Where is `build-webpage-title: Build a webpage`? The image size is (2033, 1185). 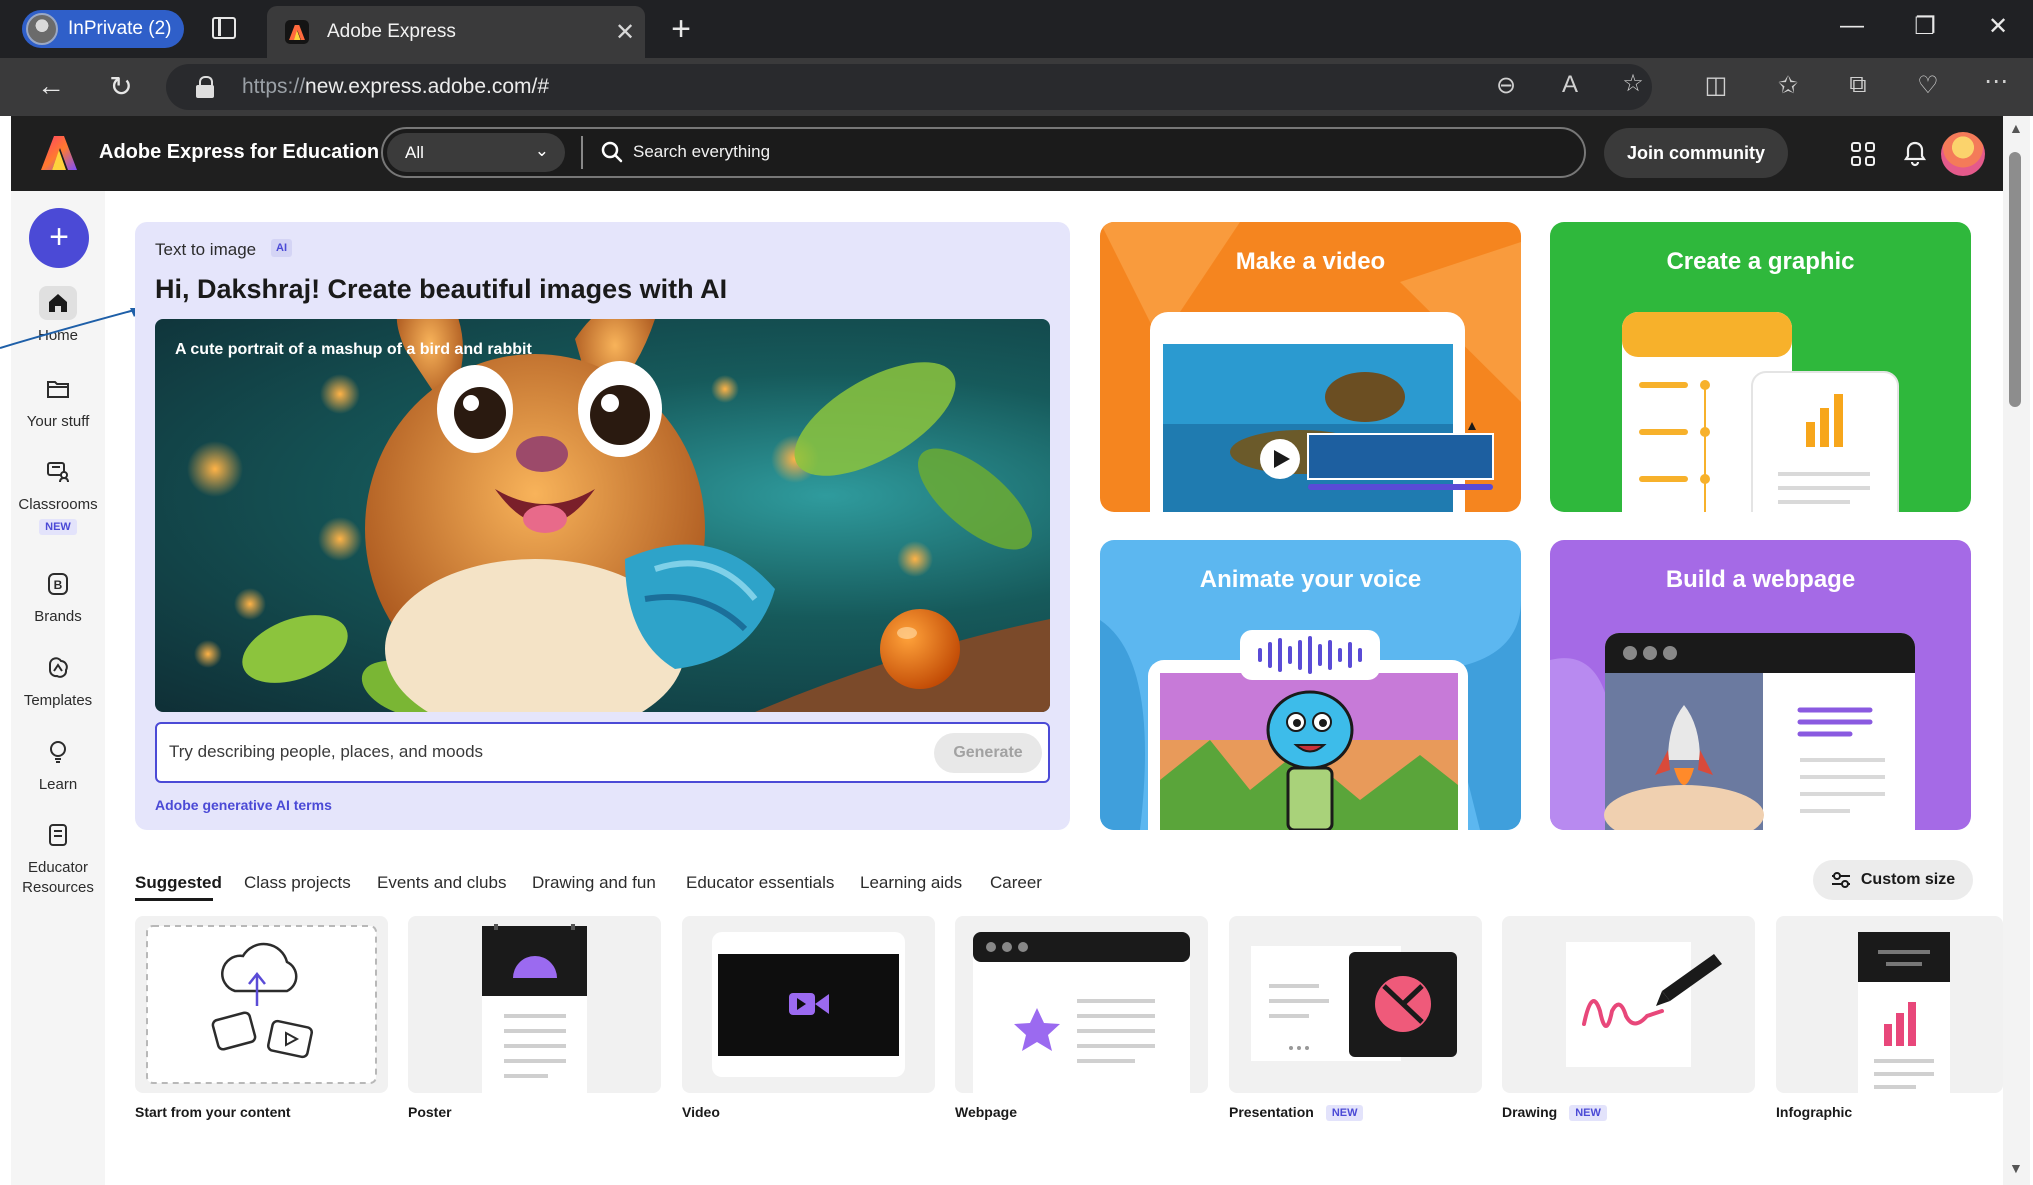 build-webpage-title: Build a webpage is located at coordinates (1760, 579).